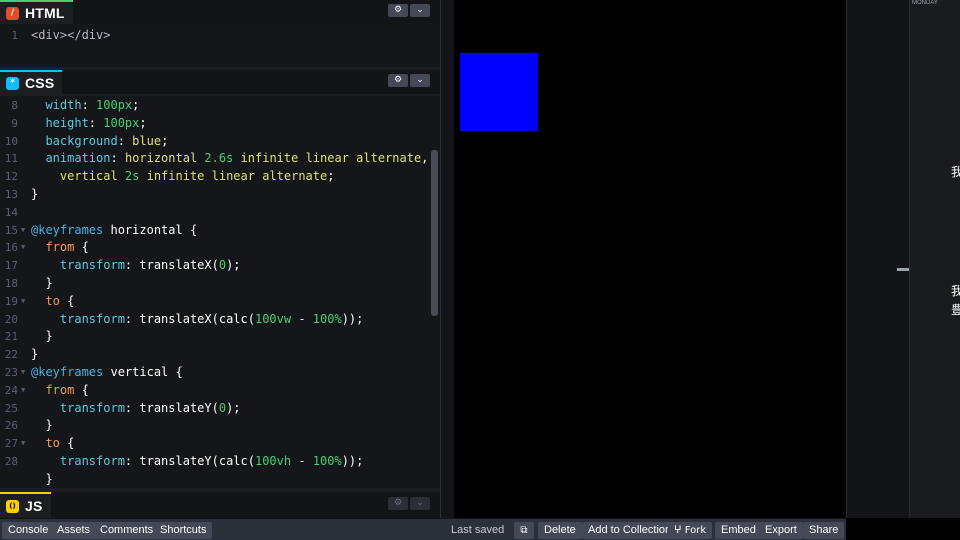  I want to click on code-text: background: blue;, so click(99, 142).